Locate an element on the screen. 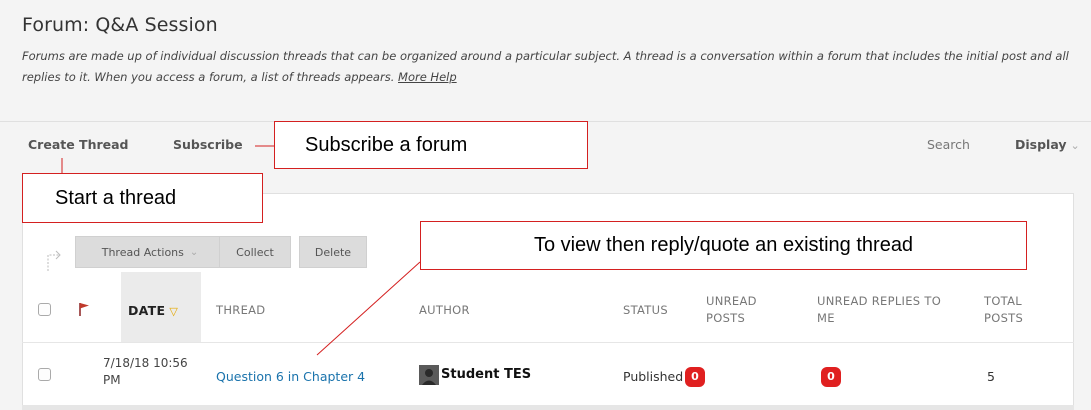 Image resolution: width=1091 pixels, height=410 pixels. delete-button: Delete is located at coordinates (333, 252).